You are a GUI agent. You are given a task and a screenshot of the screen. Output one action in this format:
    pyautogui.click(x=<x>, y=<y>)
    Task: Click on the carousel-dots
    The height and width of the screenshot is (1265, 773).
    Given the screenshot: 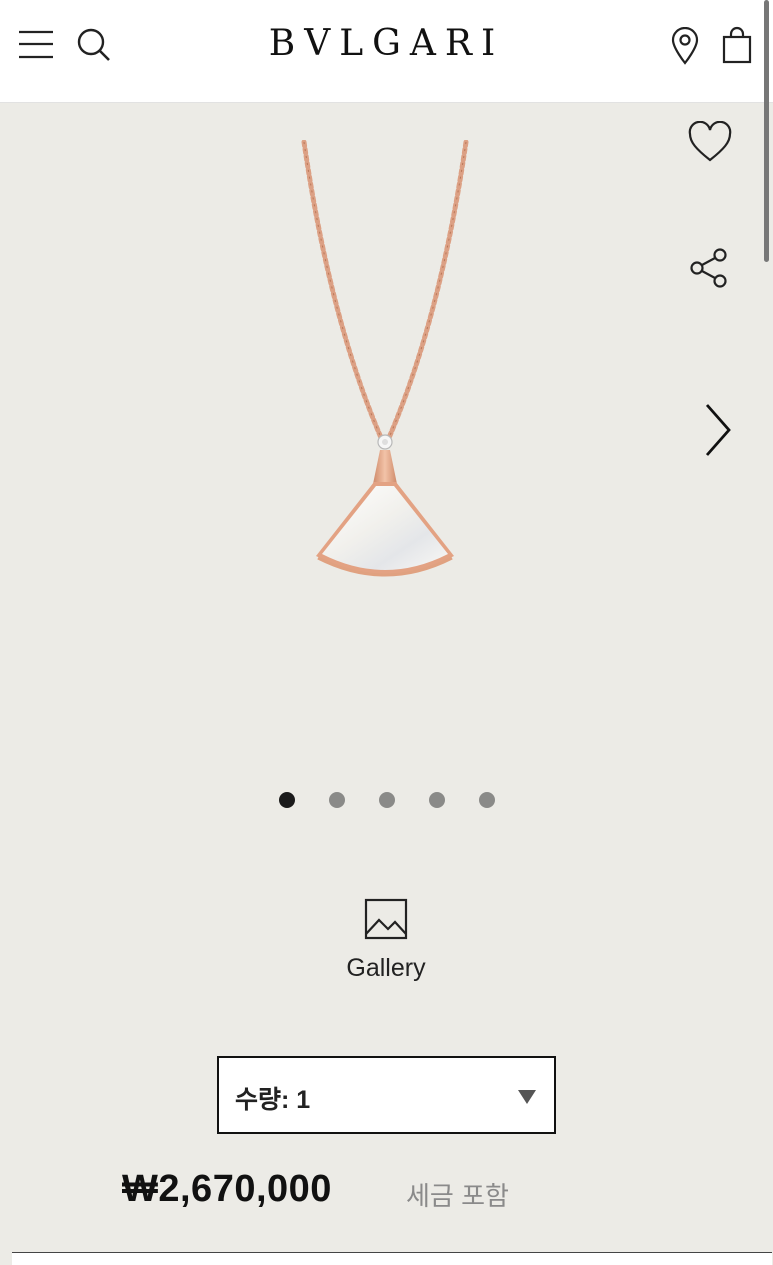 What is the action you would take?
    pyautogui.click(x=386, y=800)
    